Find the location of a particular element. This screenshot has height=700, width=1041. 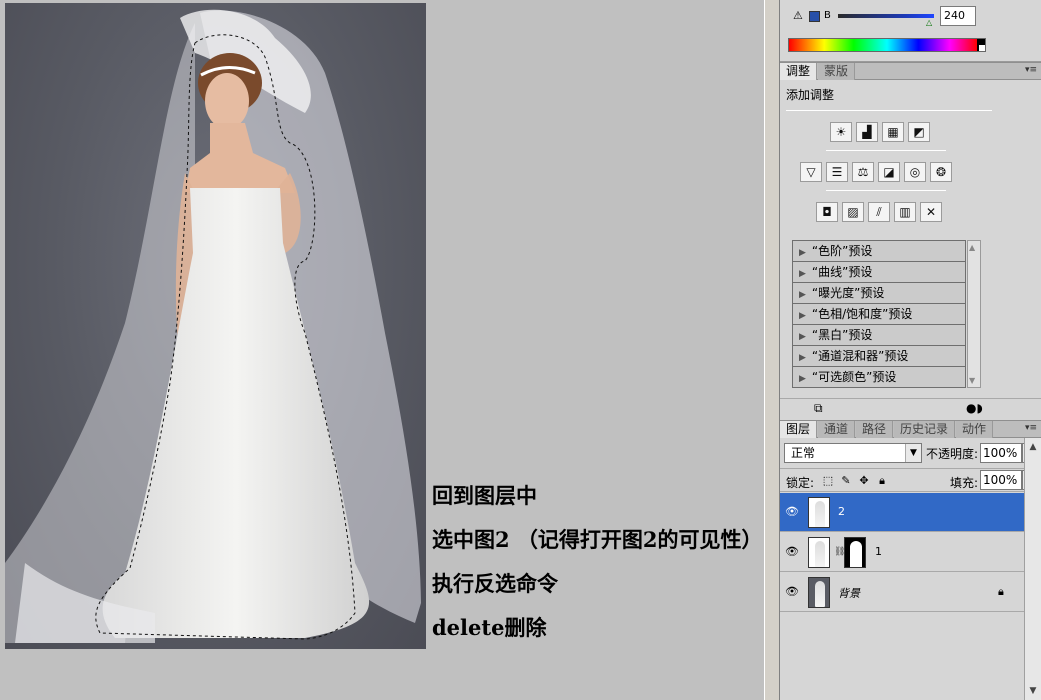

blue-channel-value-input: 240 is located at coordinates (958, 16).